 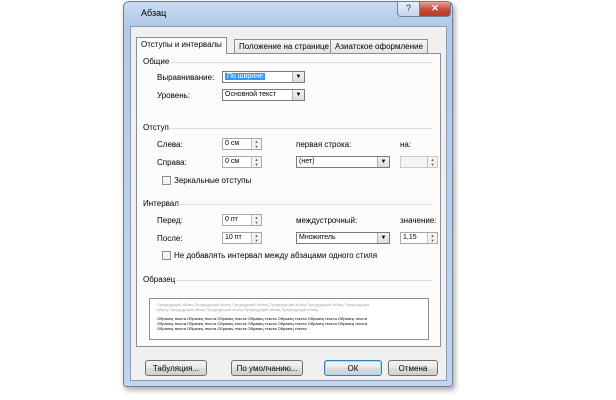 What do you see at coordinates (343, 162) in the screenshot?
I see `first-line-select: (нет) ▼` at bounding box center [343, 162].